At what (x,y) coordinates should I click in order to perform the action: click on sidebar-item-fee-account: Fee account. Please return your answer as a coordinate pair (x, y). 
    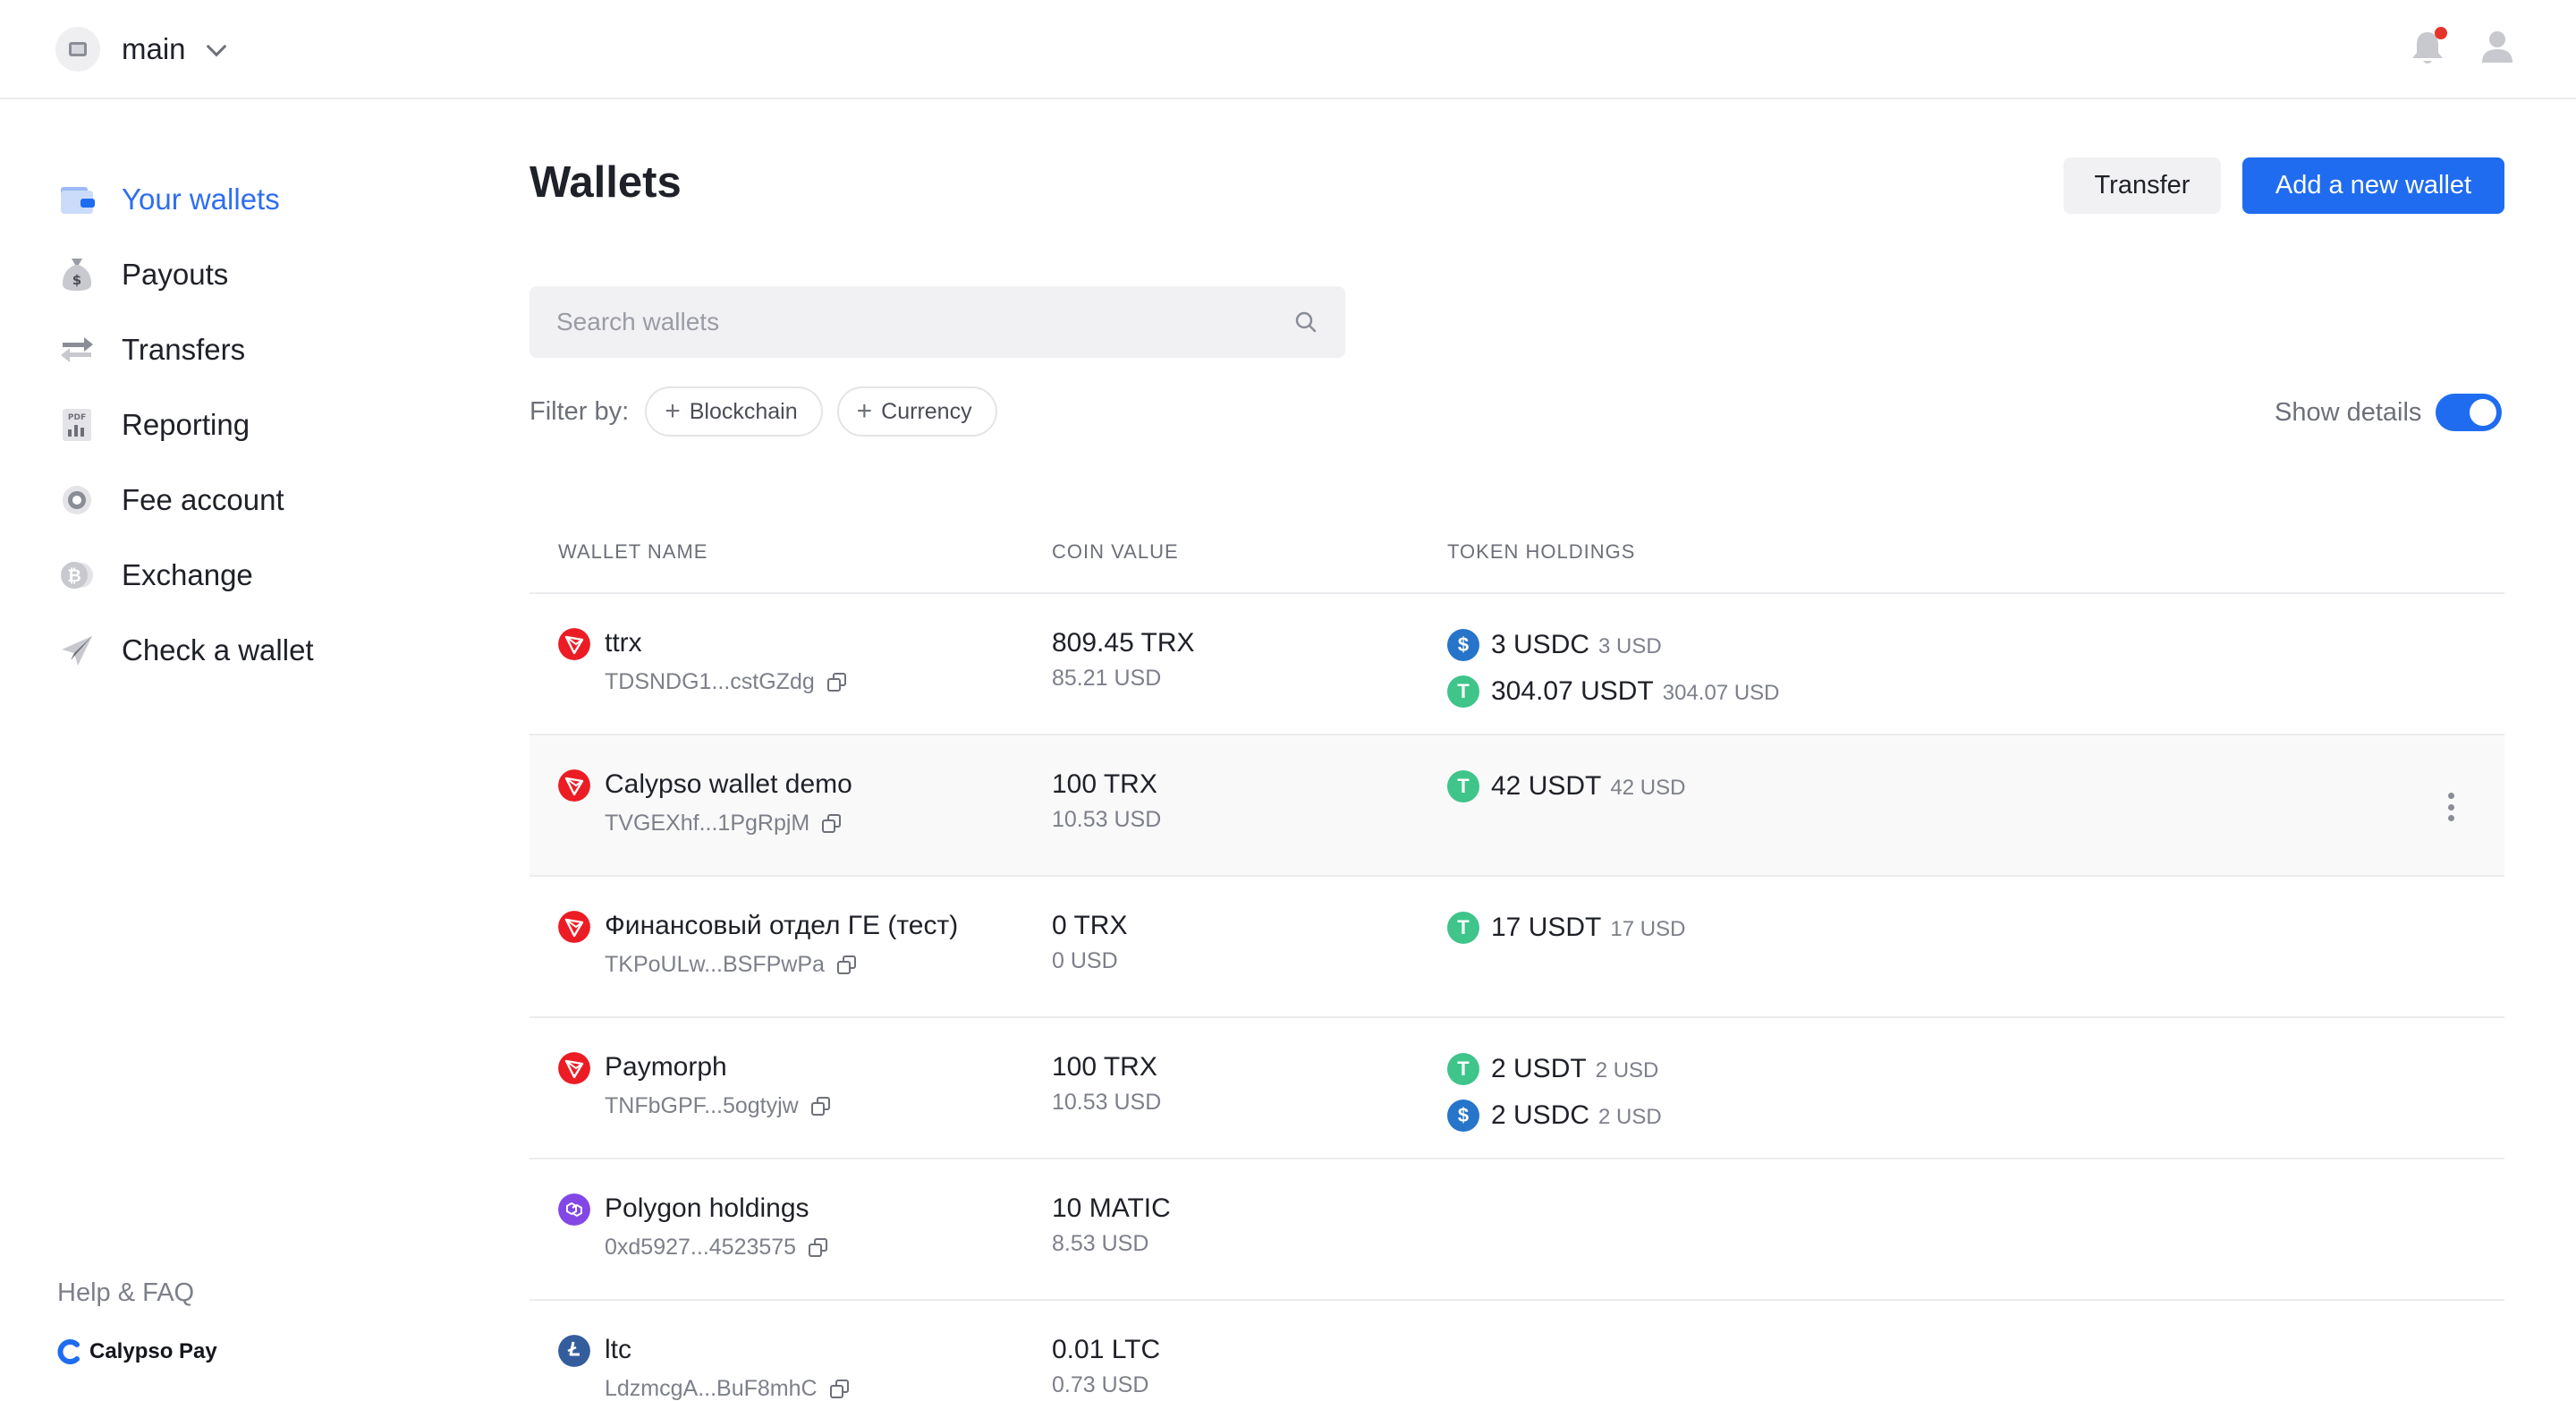
    Looking at the image, I should click on (170, 500).